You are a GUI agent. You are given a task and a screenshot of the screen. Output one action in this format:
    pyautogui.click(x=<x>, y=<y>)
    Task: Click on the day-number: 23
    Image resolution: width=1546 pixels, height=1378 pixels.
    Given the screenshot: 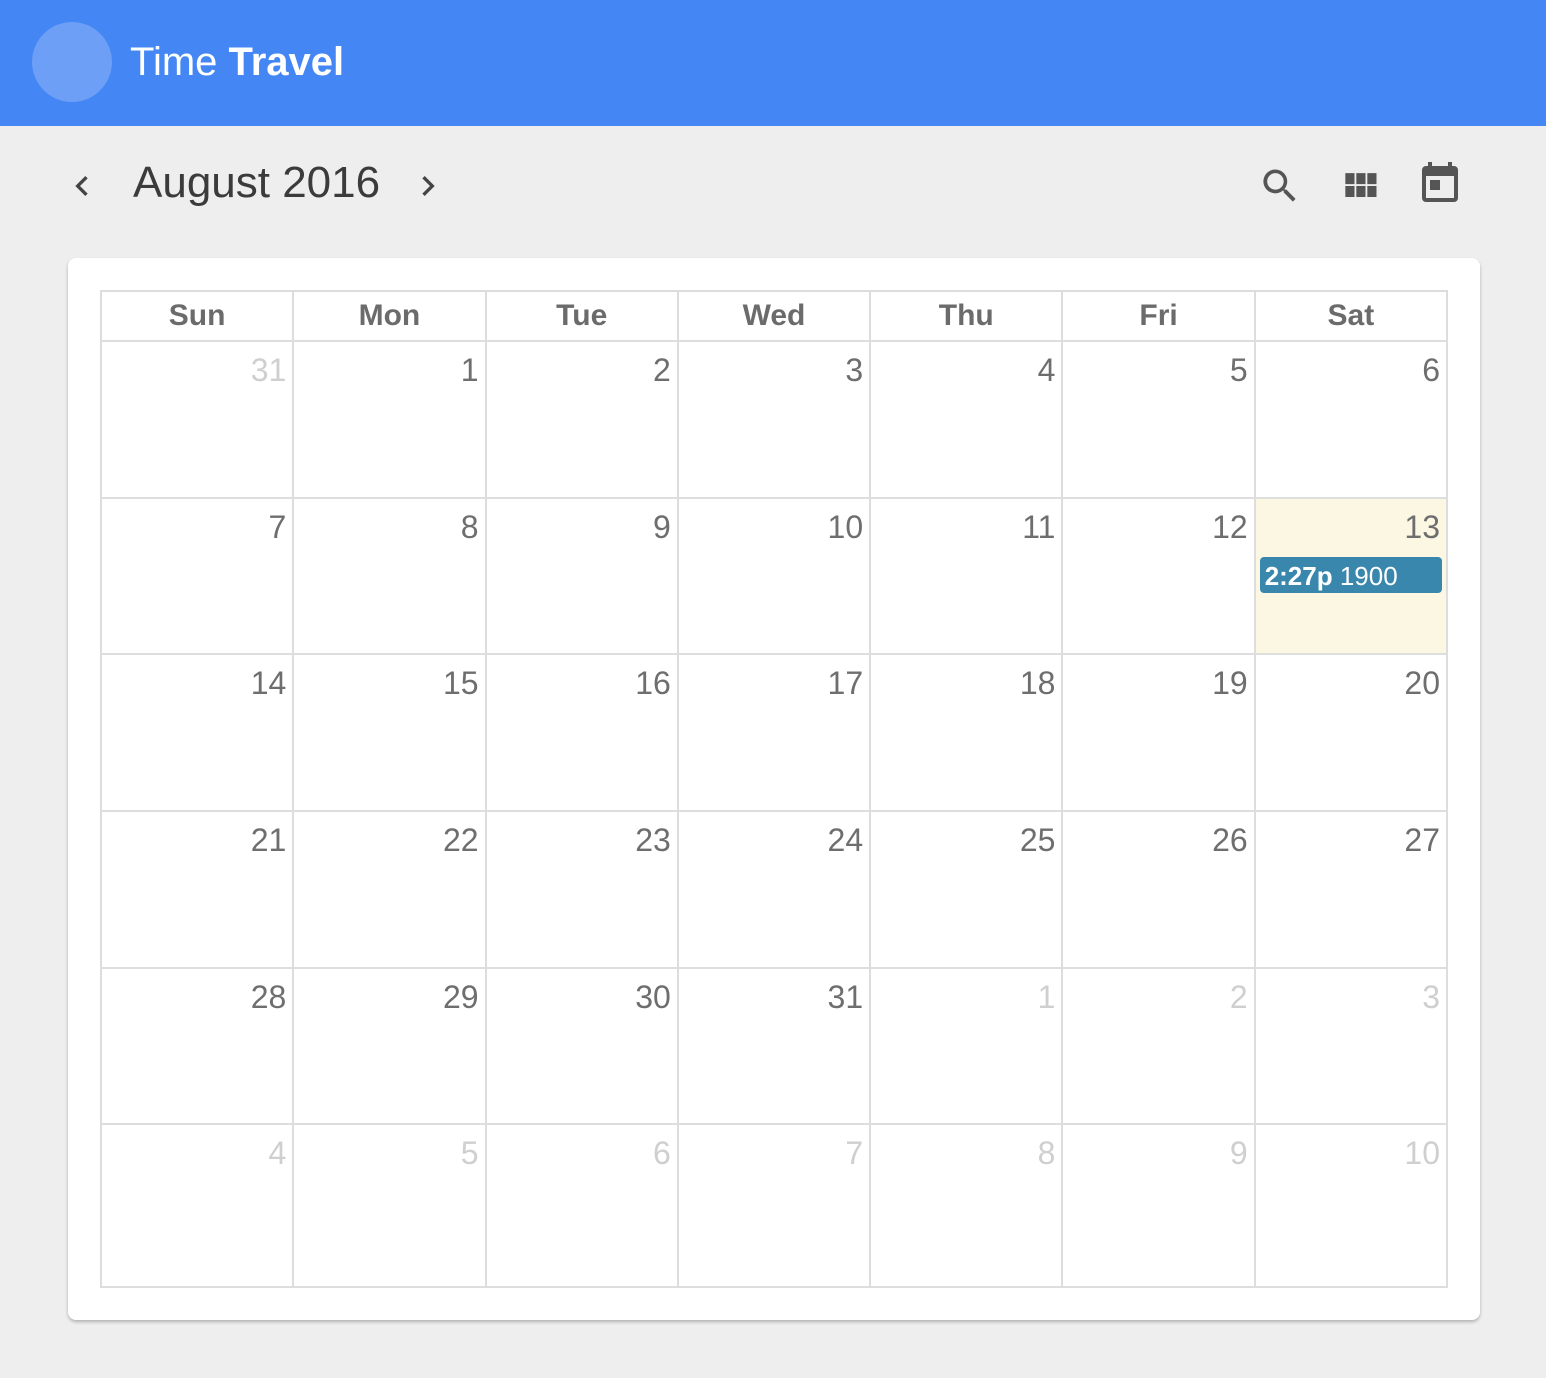 What is the action you would take?
    pyautogui.click(x=653, y=839)
    